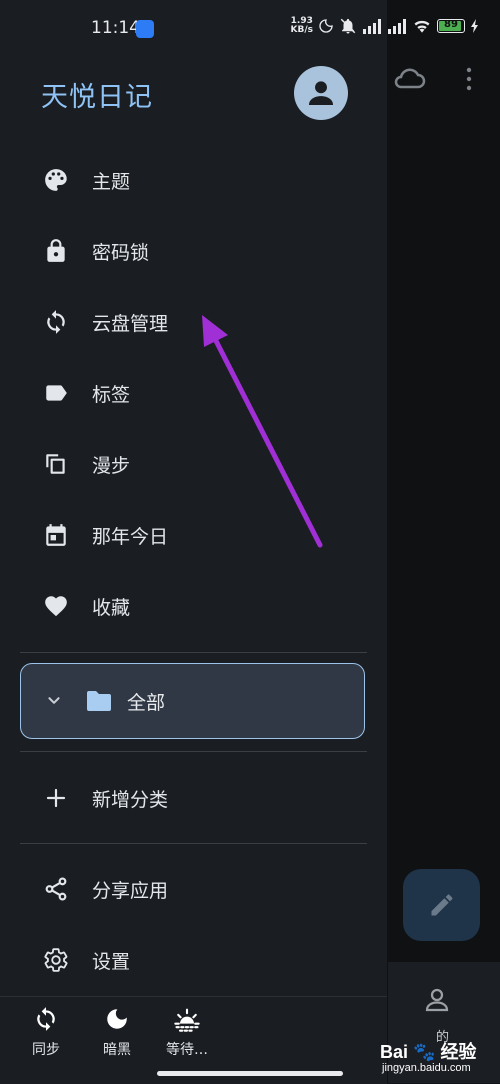 The height and width of the screenshot is (1084, 500). Describe the element at coordinates (262, 431) in the screenshot. I see `annotation-arrow` at that location.